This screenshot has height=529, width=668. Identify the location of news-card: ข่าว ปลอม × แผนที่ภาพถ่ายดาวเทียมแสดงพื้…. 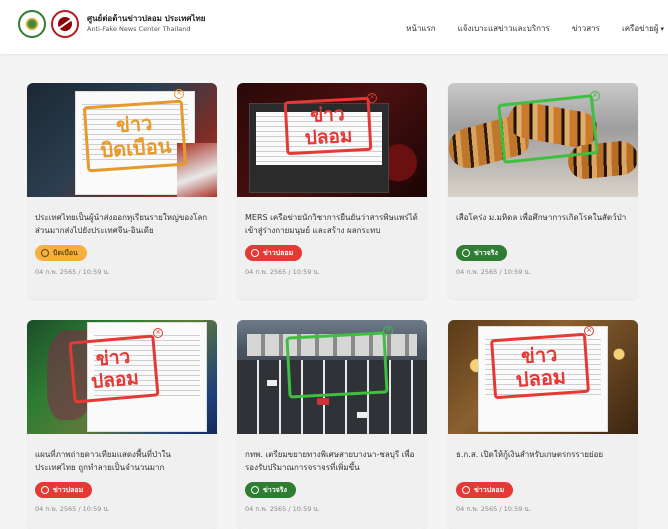
(122, 424).